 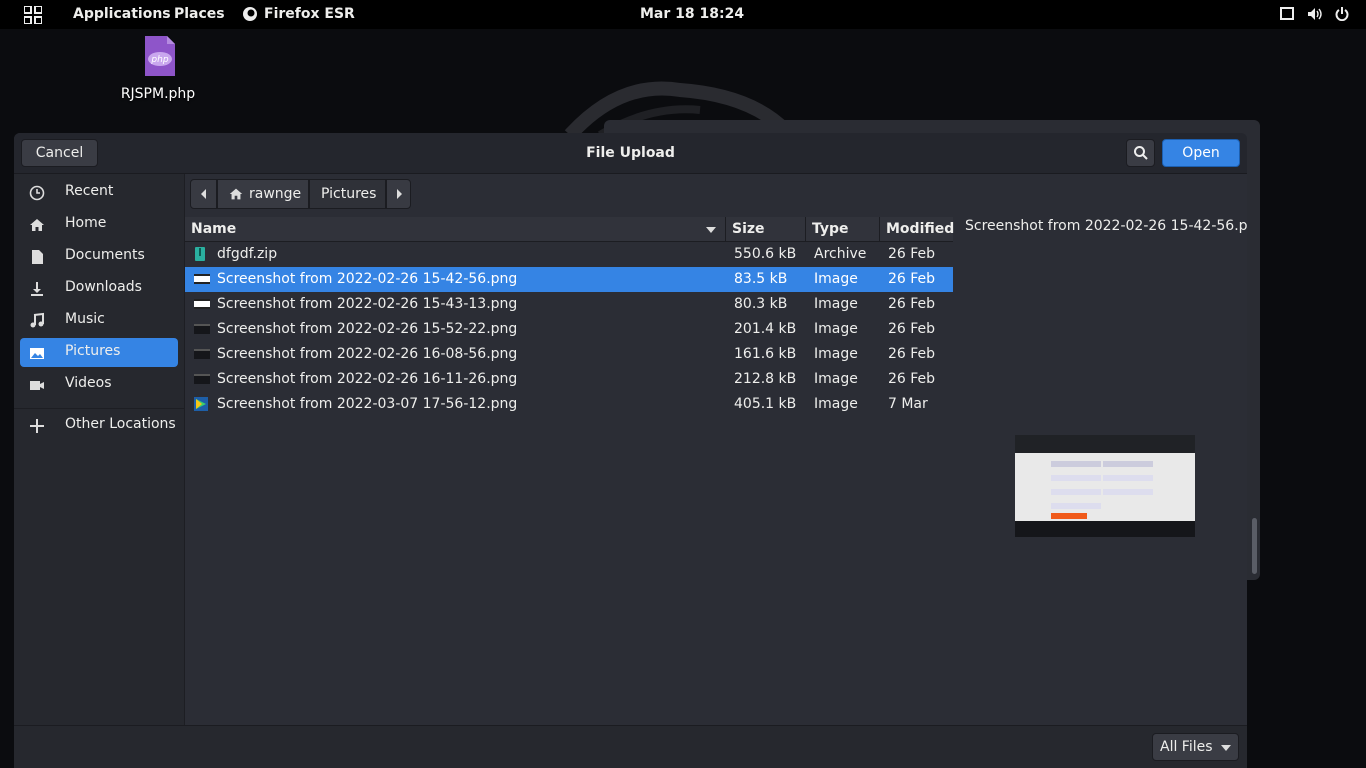 I want to click on app-grid-icon, so click(x=33, y=15).